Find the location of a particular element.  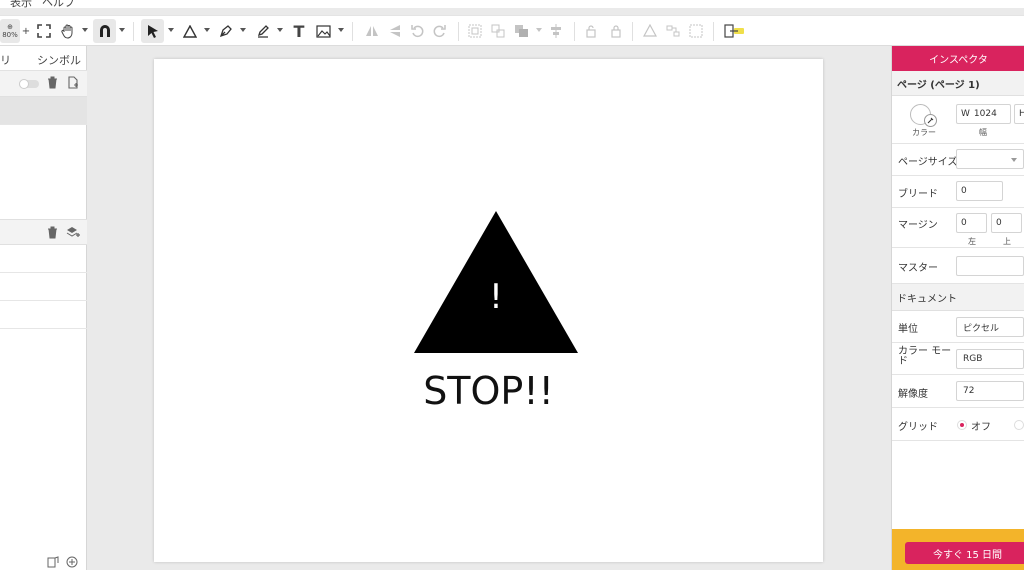

menu-help: ヘルプ is located at coordinates (58, 5).